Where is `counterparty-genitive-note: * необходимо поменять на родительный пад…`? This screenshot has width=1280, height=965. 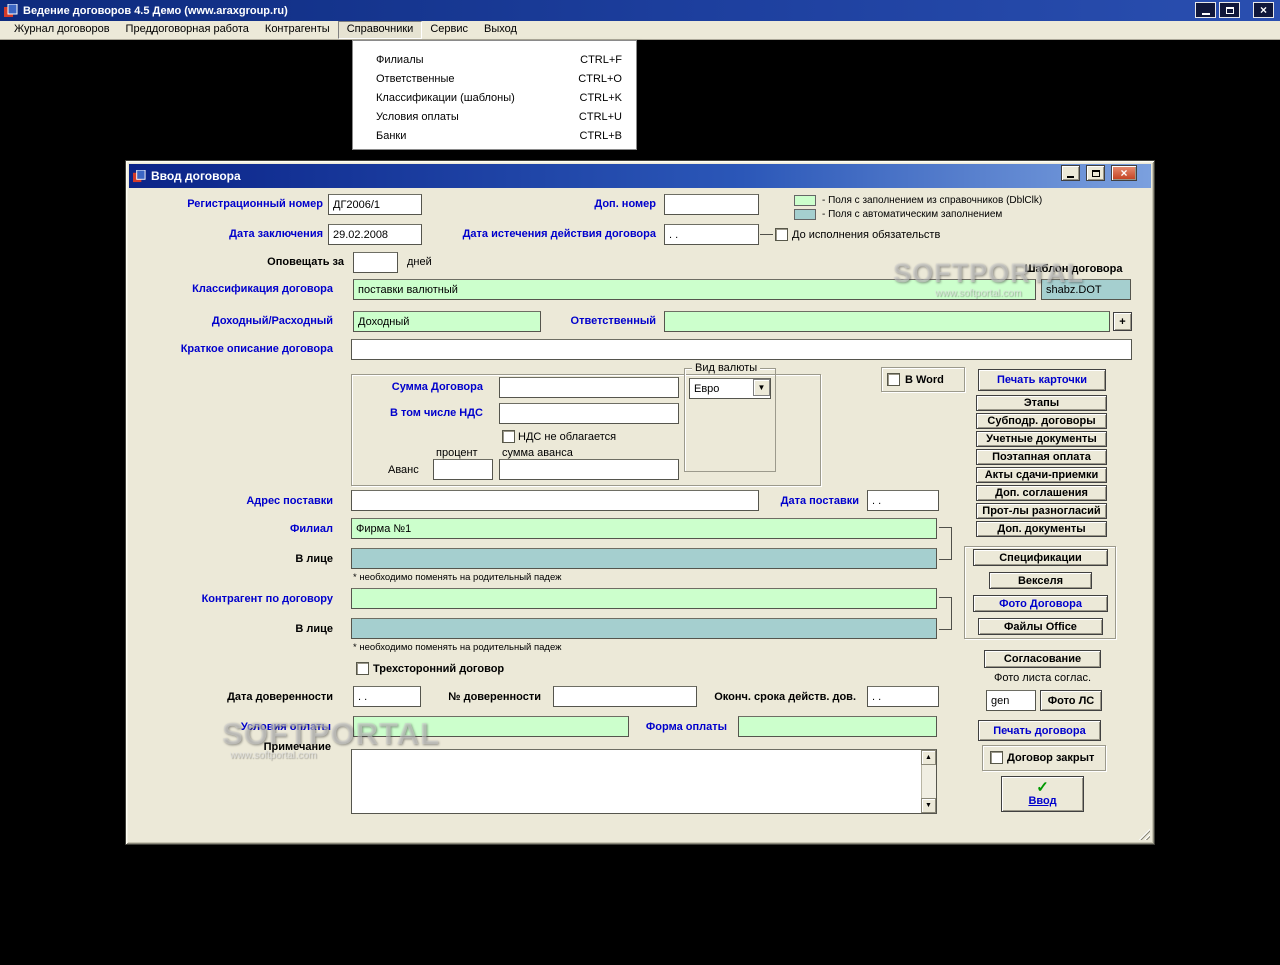
counterparty-genitive-note: * необходимо поменять на родительный пад… is located at coordinates (457, 647).